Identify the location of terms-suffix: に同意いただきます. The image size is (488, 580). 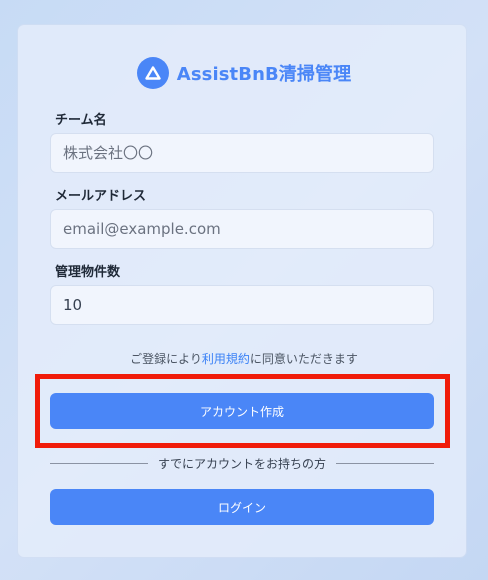
(303, 359).